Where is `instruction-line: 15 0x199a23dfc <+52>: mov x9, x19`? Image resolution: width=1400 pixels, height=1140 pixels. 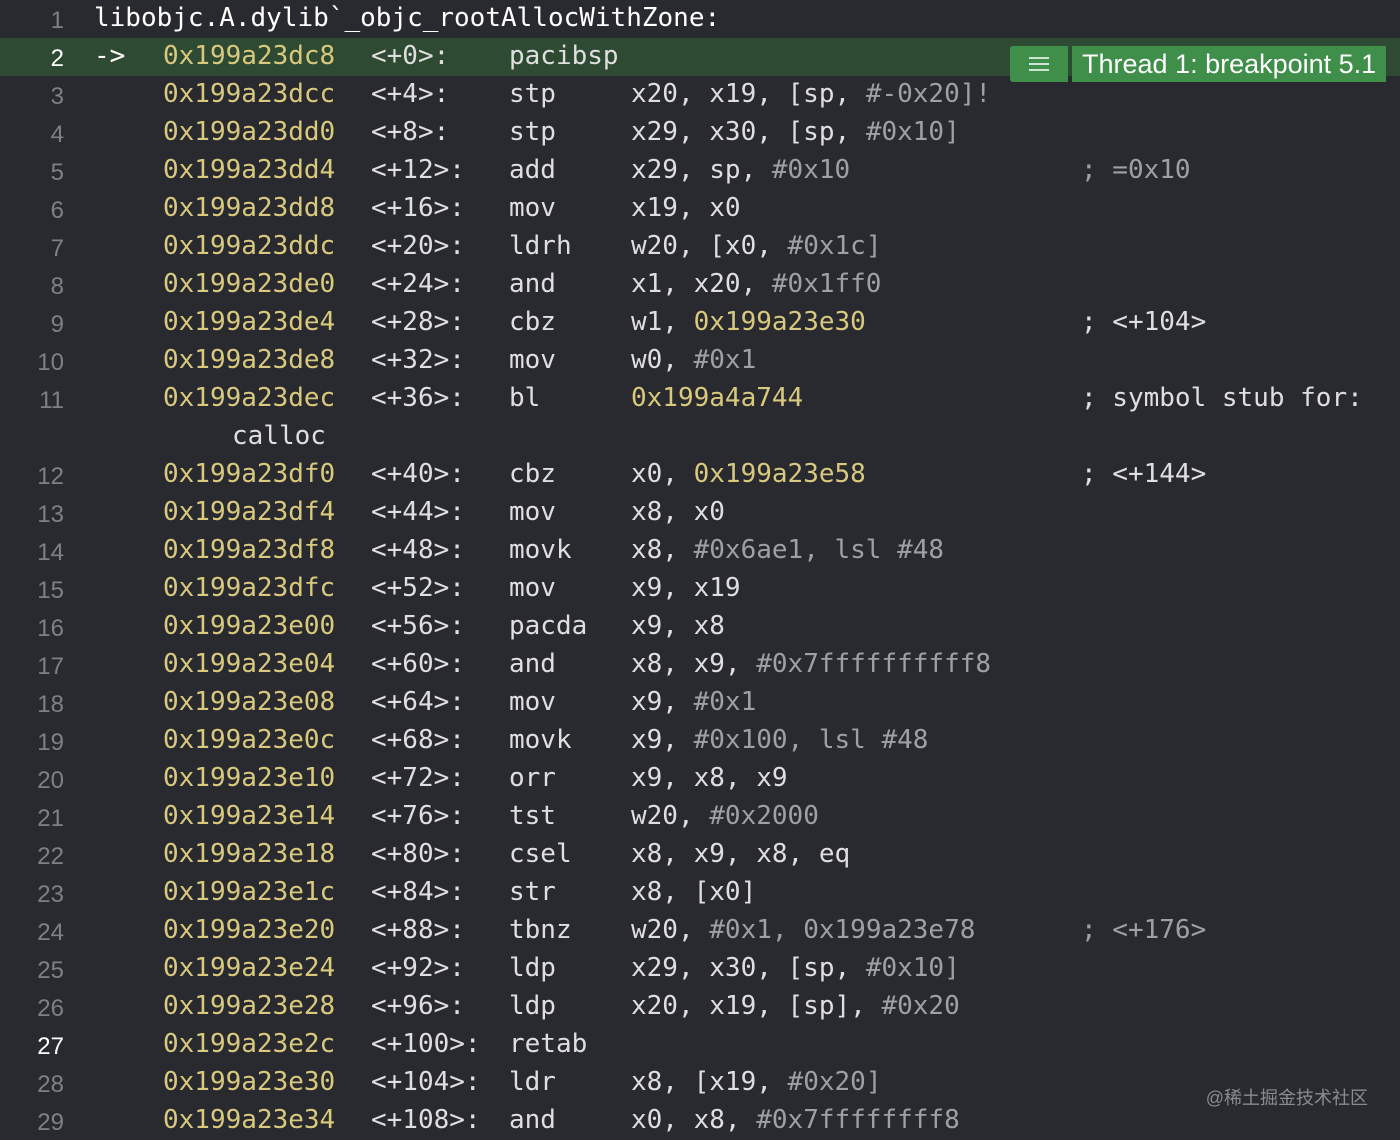 instruction-line: 15 0x199a23dfc <+52>: mov x9, x19 is located at coordinates (700, 589).